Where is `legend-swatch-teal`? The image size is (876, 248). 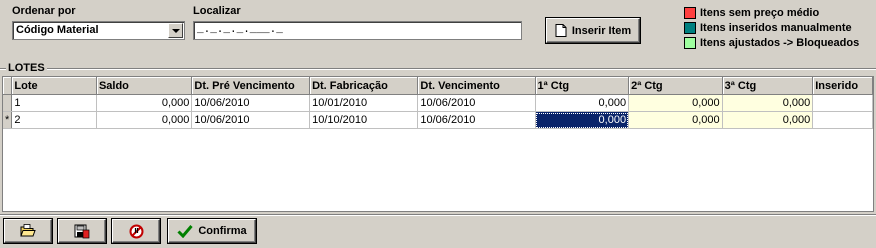 legend-swatch-teal is located at coordinates (690, 27).